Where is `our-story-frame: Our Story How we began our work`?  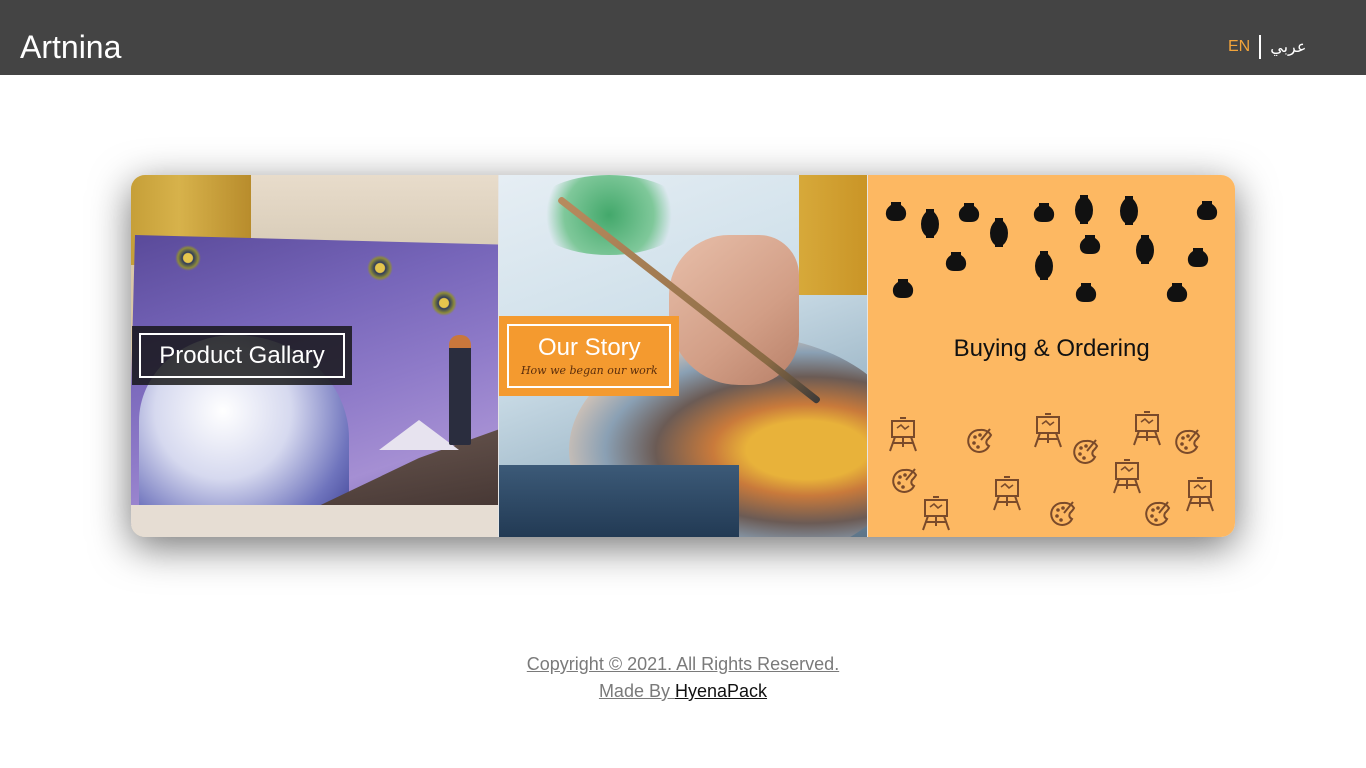 our-story-frame: Our Story How we began our work is located at coordinates (589, 356).